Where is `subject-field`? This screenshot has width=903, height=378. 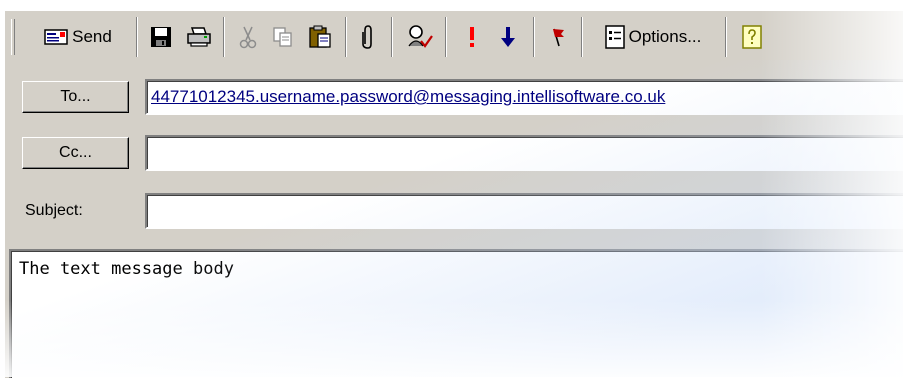 subject-field is located at coordinates (524, 211).